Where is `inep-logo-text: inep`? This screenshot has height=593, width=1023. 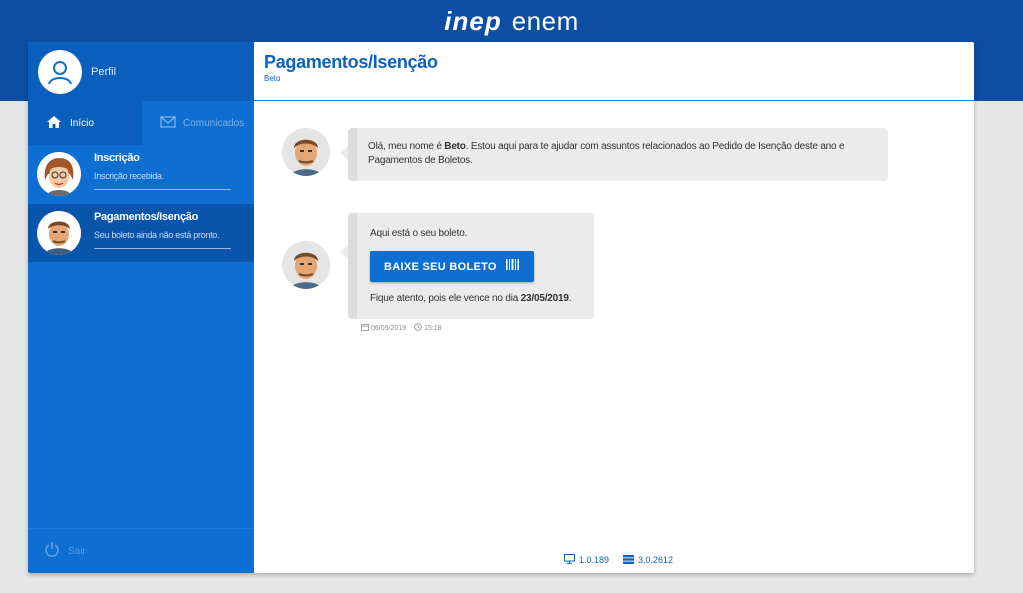
inep-logo-text: inep is located at coordinates (473, 21).